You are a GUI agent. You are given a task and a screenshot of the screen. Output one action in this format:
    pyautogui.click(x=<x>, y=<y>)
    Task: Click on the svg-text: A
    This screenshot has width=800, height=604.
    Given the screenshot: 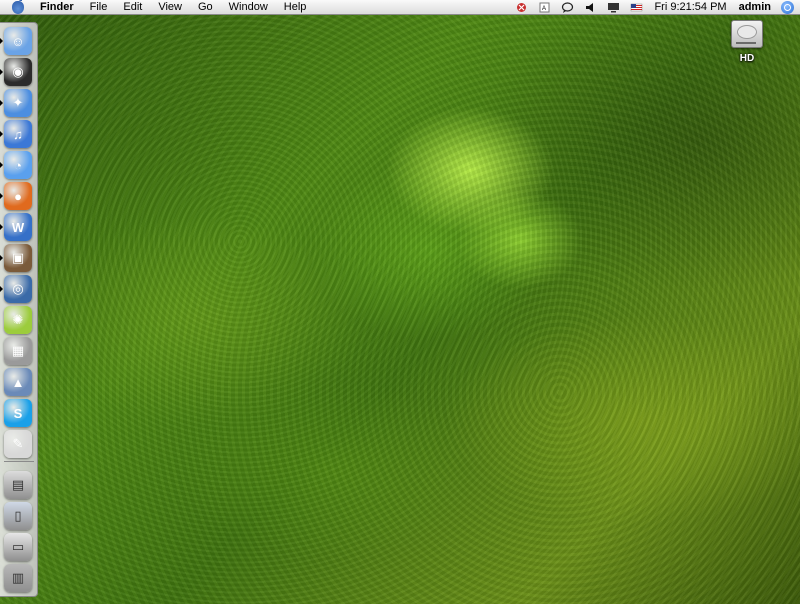 What is the action you would take?
    pyautogui.click(x=544, y=9)
    